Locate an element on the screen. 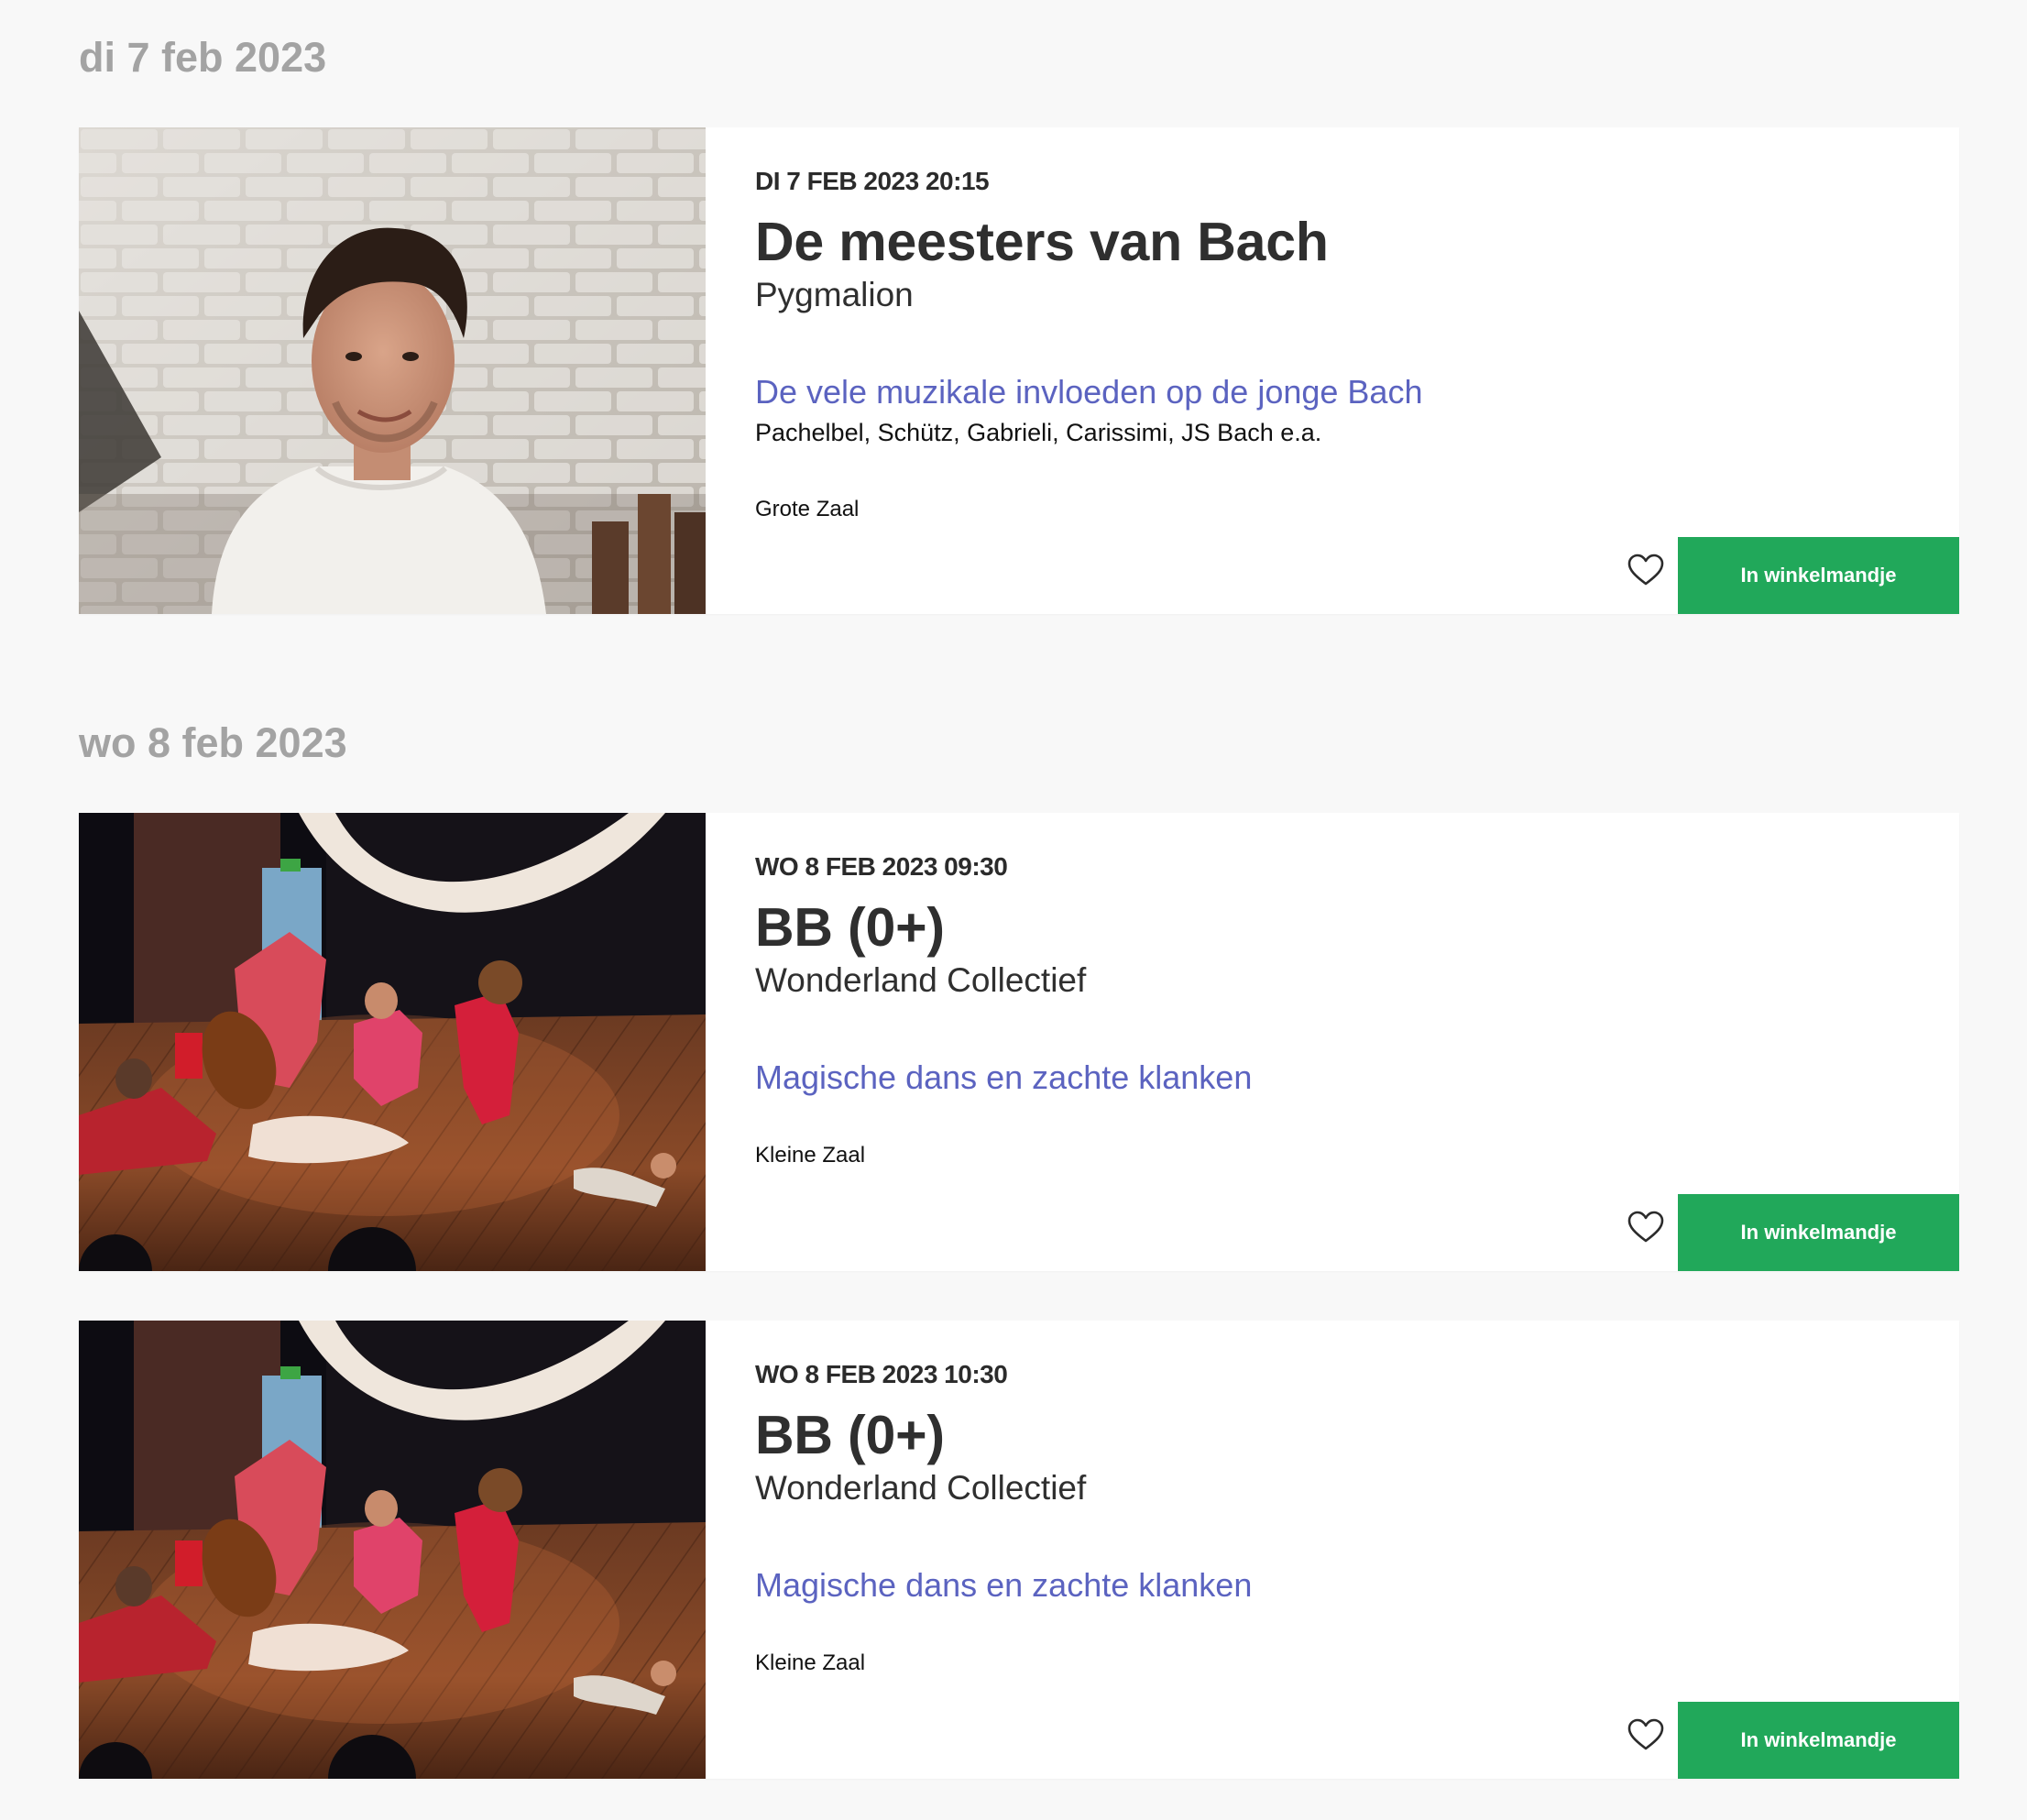 The width and height of the screenshot is (2027, 1820). portrait-photo is located at coordinates (393, 370).